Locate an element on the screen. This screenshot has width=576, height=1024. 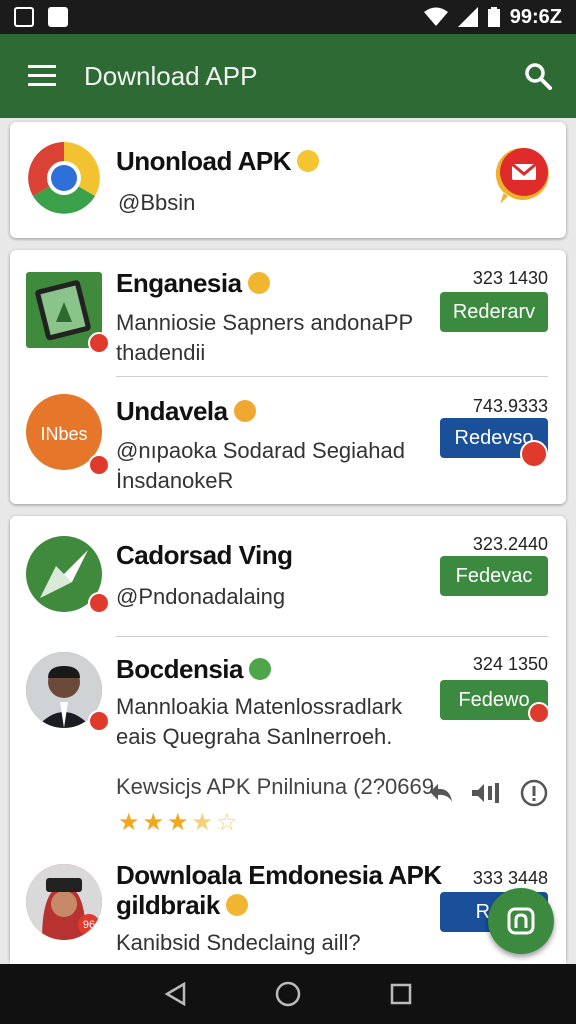
app-name-2: gildbraik is located at coordinates (182, 905).